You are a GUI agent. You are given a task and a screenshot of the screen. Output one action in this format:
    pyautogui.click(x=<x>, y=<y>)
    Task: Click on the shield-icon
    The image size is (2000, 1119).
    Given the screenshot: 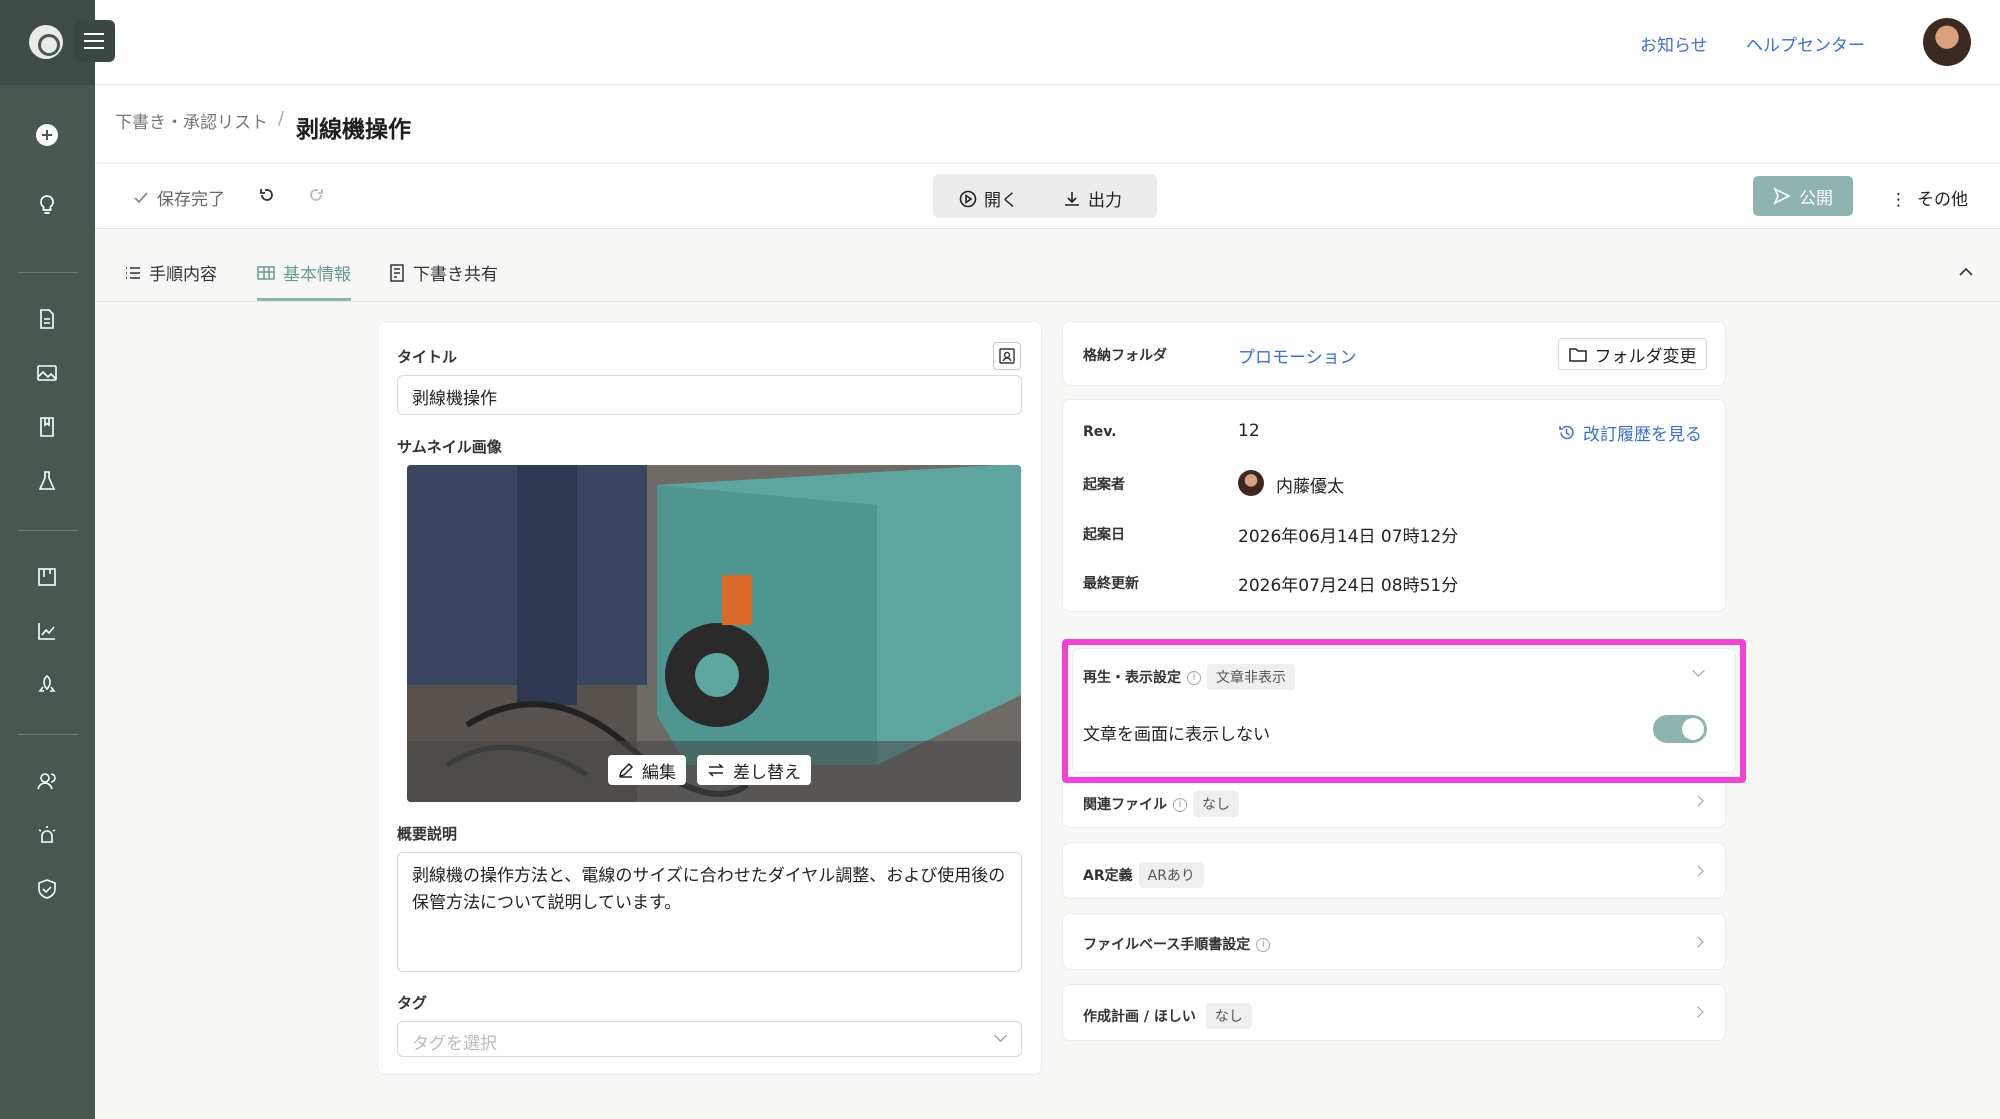 What is the action you would take?
    pyautogui.click(x=47, y=889)
    